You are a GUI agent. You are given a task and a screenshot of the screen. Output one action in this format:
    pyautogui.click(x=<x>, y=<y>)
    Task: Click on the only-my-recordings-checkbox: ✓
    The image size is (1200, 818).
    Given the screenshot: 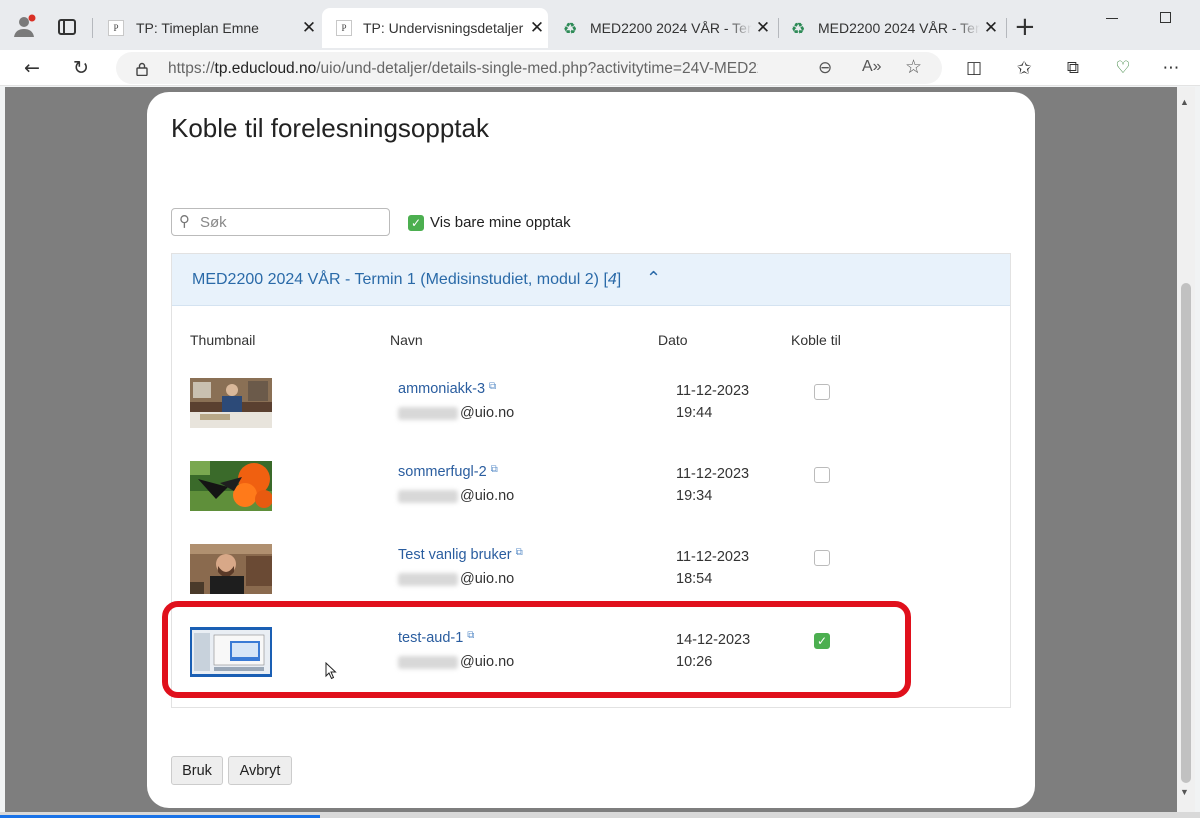 What is the action you would take?
    pyautogui.click(x=416, y=222)
    